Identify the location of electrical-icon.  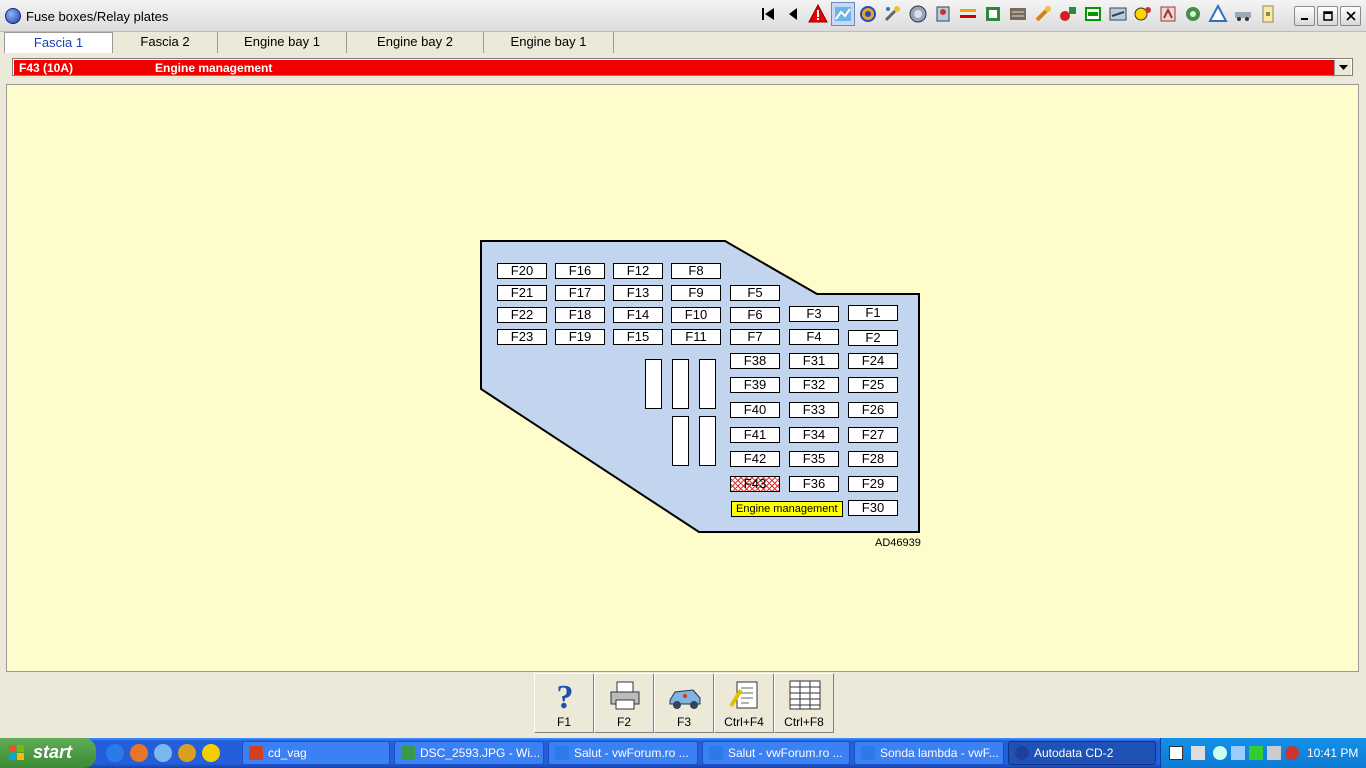
(1168, 14).